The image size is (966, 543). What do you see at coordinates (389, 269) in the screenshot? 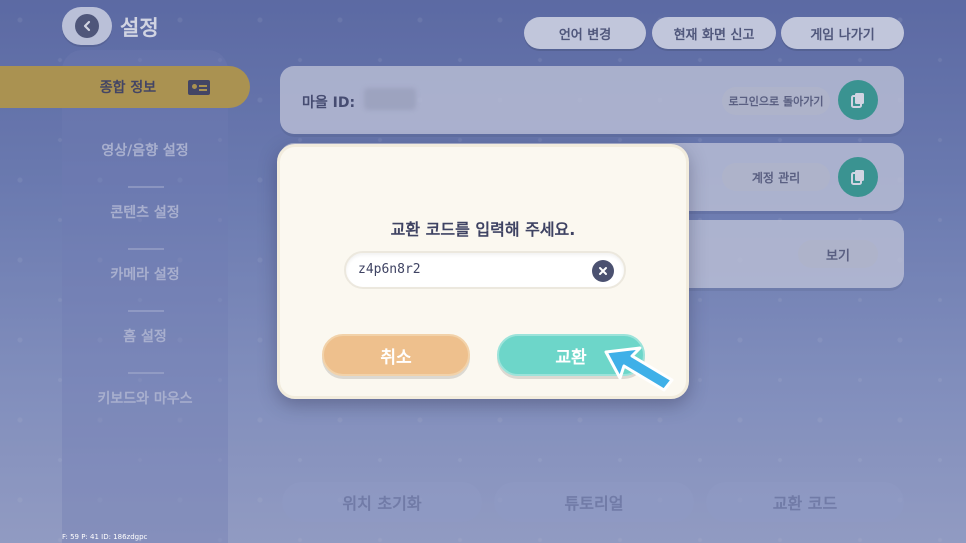
I see `code-input-value: z4p6n8r2` at bounding box center [389, 269].